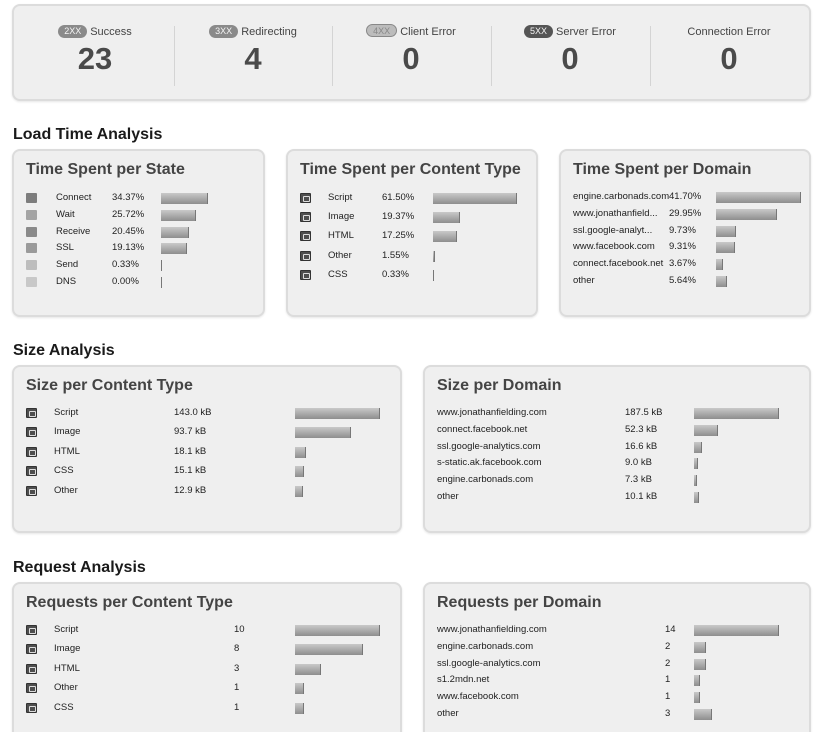 This screenshot has width=825, height=732. What do you see at coordinates (610, 665) in the screenshot?
I see `req-domain-row: ssl.google-analytics.com 2` at bounding box center [610, 665].